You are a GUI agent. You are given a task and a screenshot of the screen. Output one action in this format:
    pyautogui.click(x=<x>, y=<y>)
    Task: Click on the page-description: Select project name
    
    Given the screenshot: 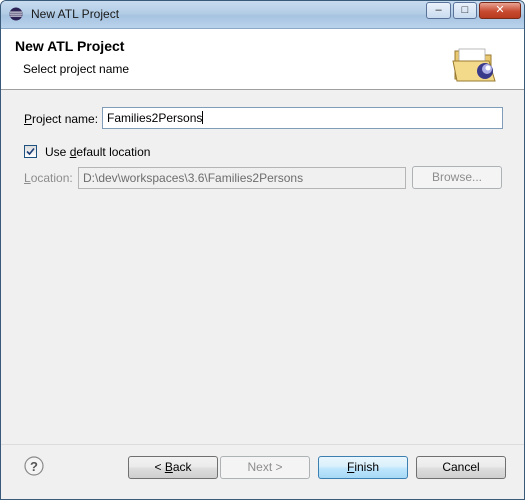 What is the action you would take?
    pyautogui.click(x=76, y=69)
    